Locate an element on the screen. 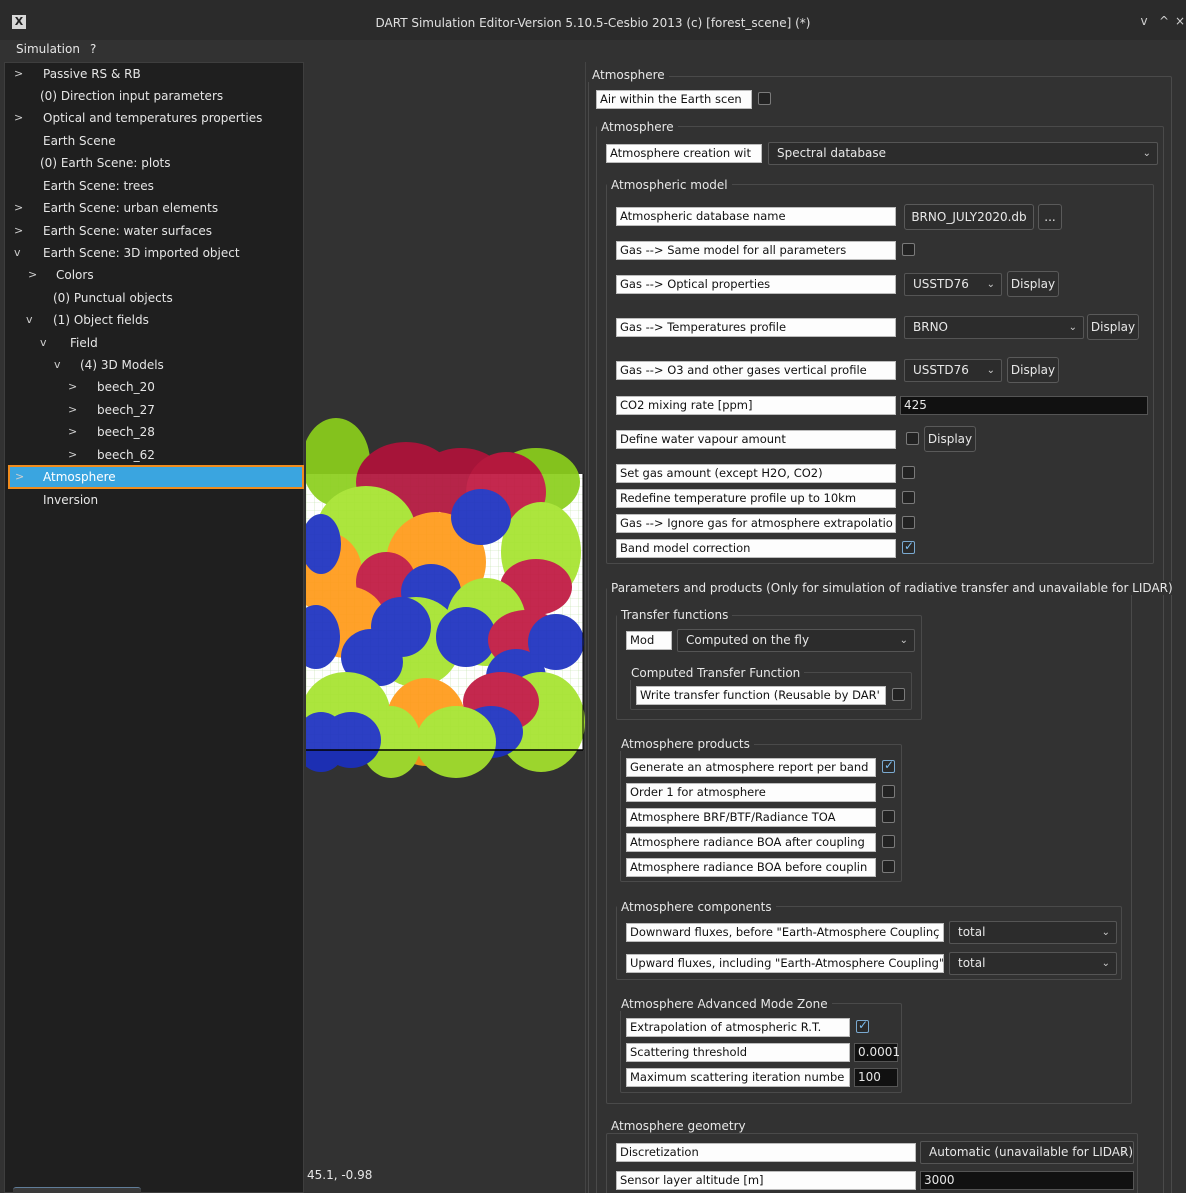  tree-item: Earth Scene: trees is located at coordinates (154, 186).